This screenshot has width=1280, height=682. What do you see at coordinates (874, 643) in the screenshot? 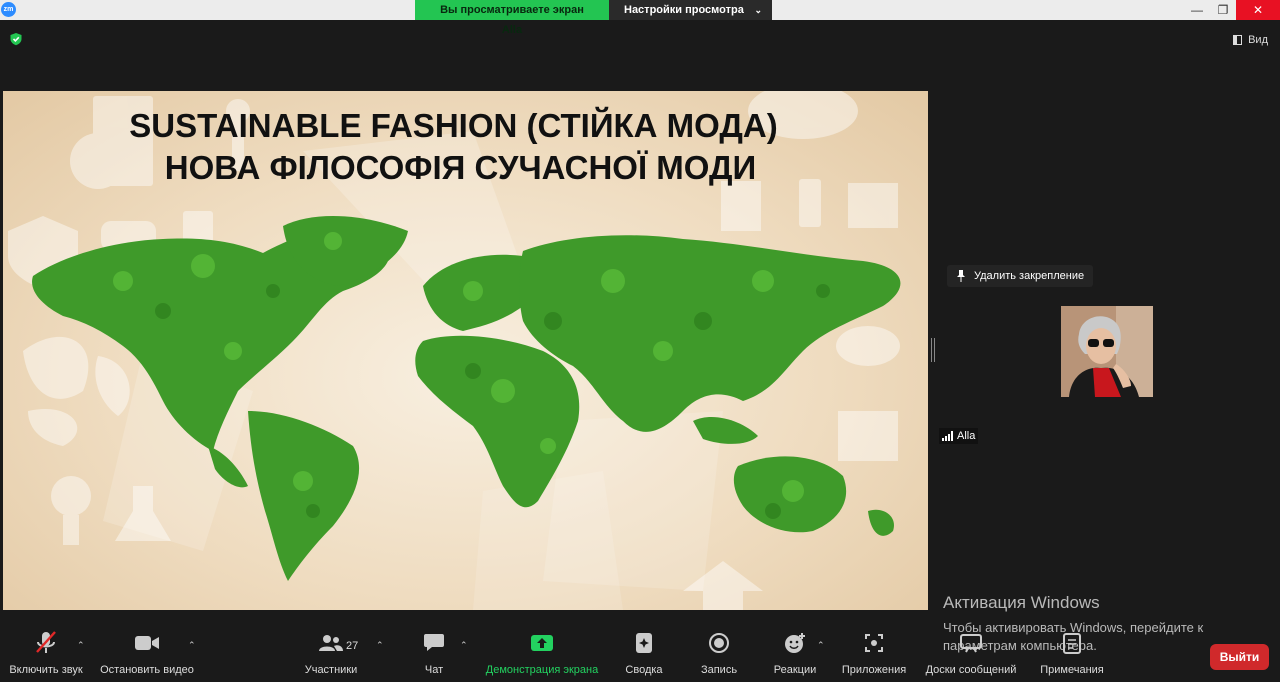
I see `apps-icon` at bounding box center [874, 643].